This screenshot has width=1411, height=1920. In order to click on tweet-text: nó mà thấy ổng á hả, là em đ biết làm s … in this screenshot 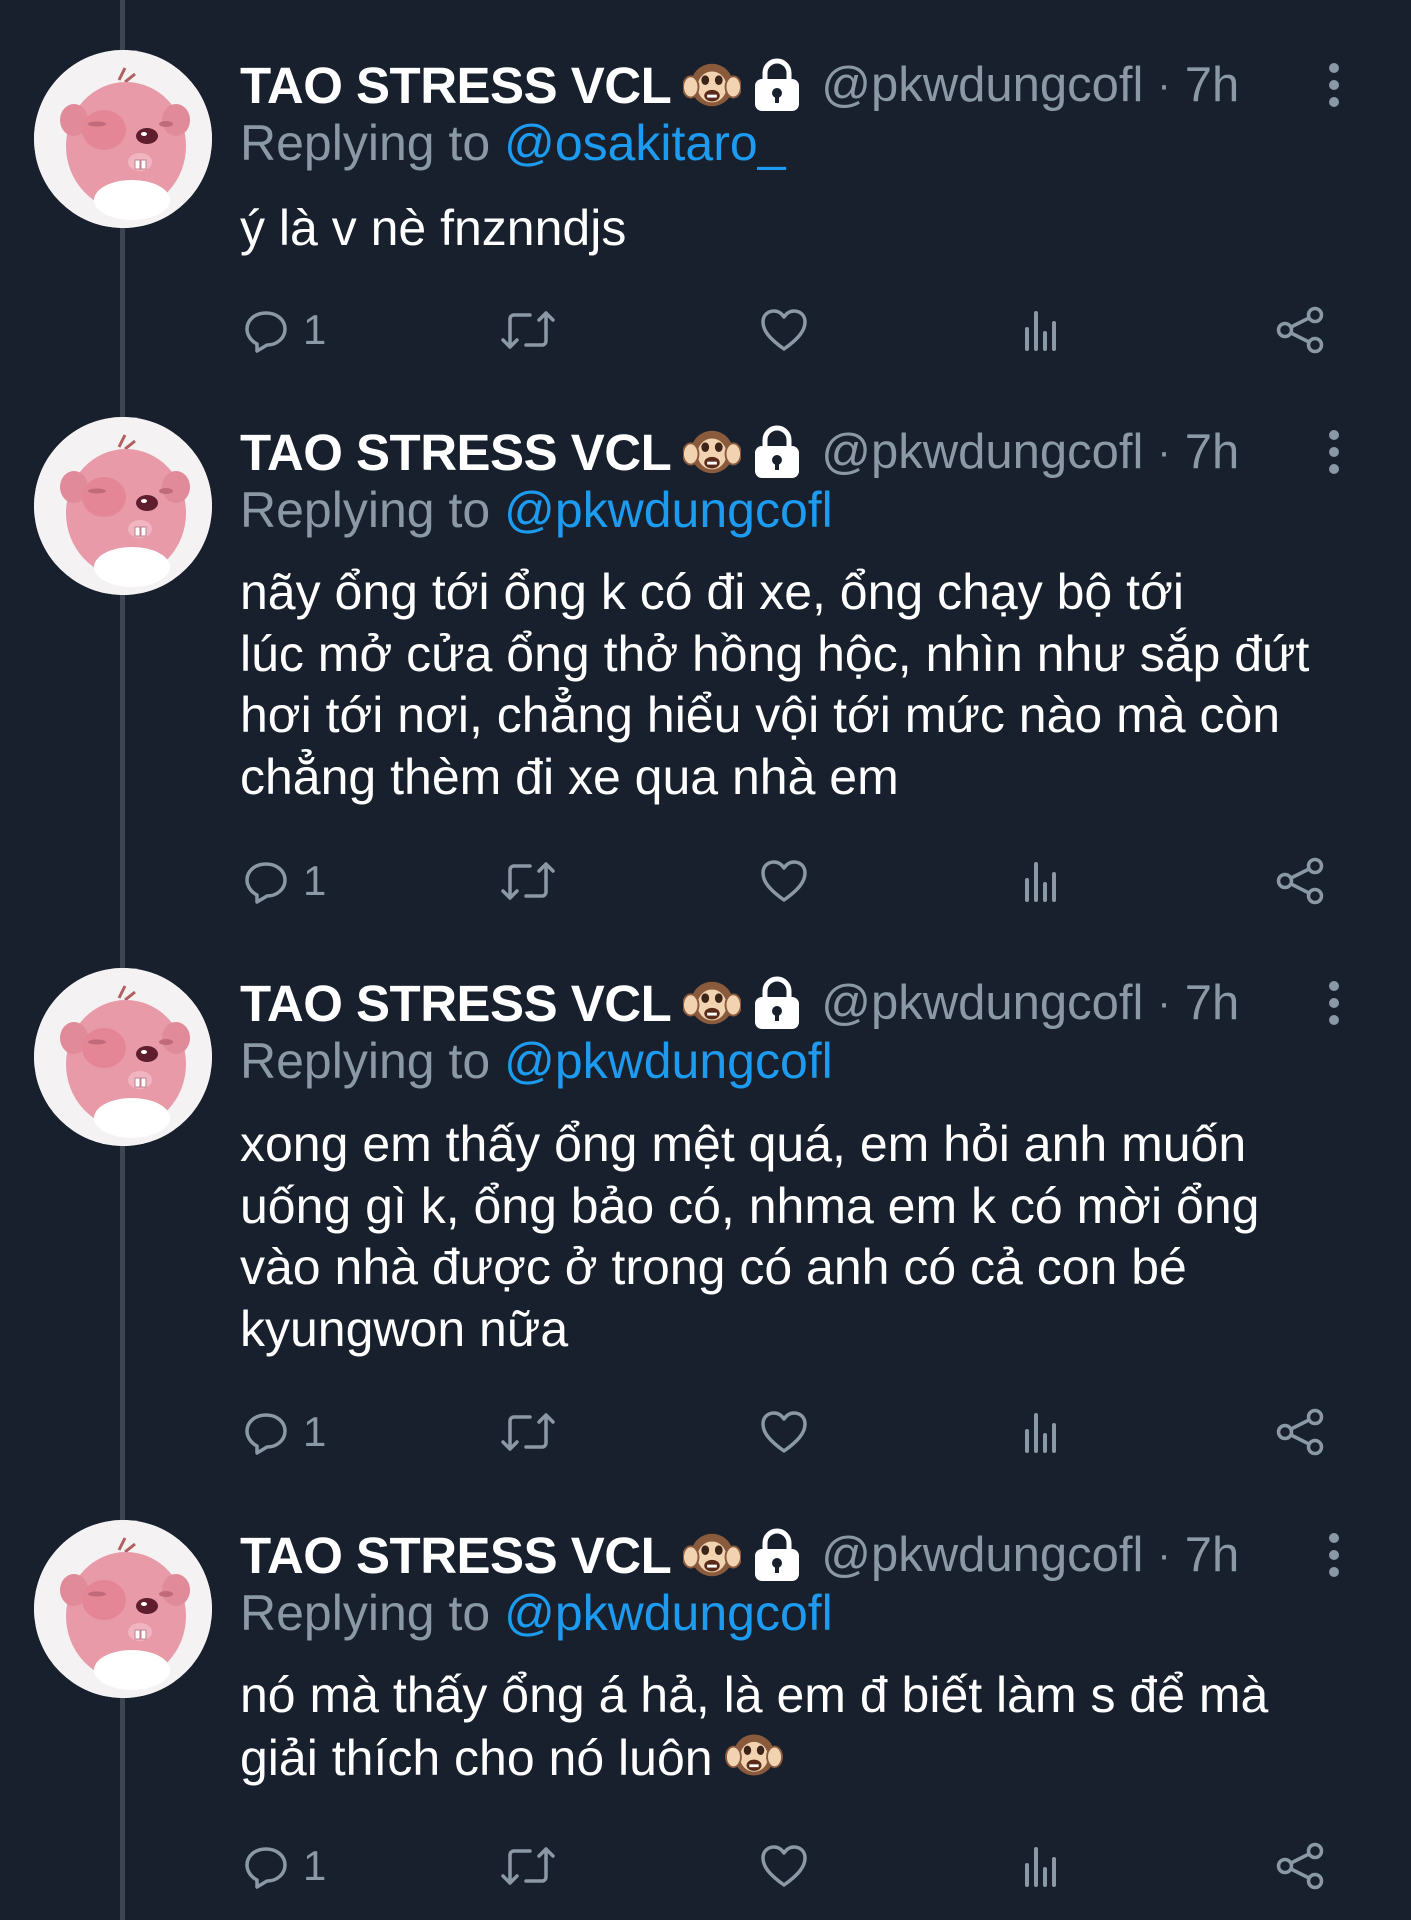, I will do `click(810, 1727)`.